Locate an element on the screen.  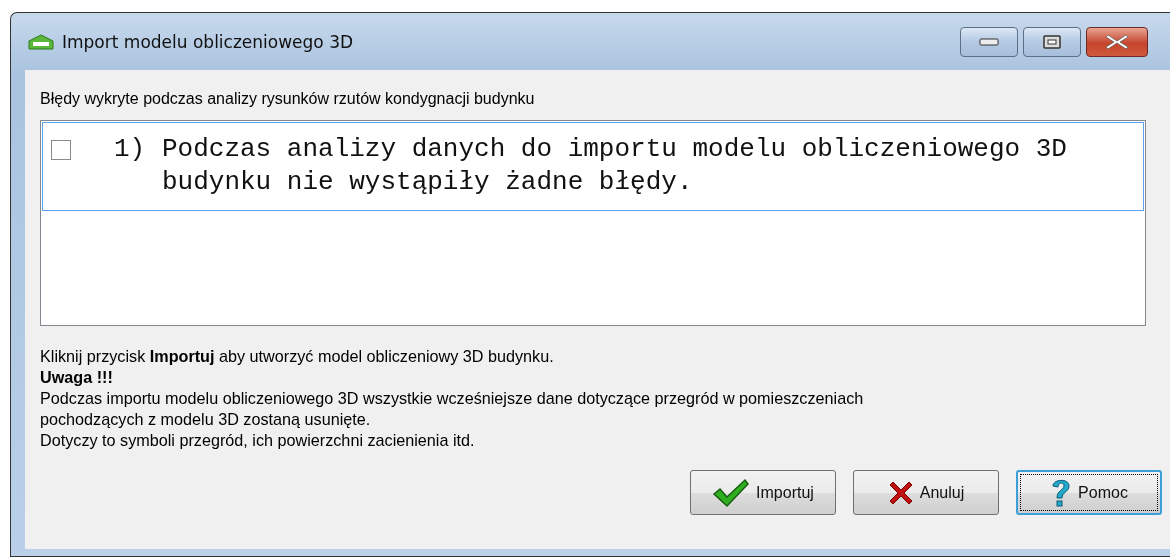
window-title: Import modelu obliczeniowego 3D is located at coordinates (208, 41).